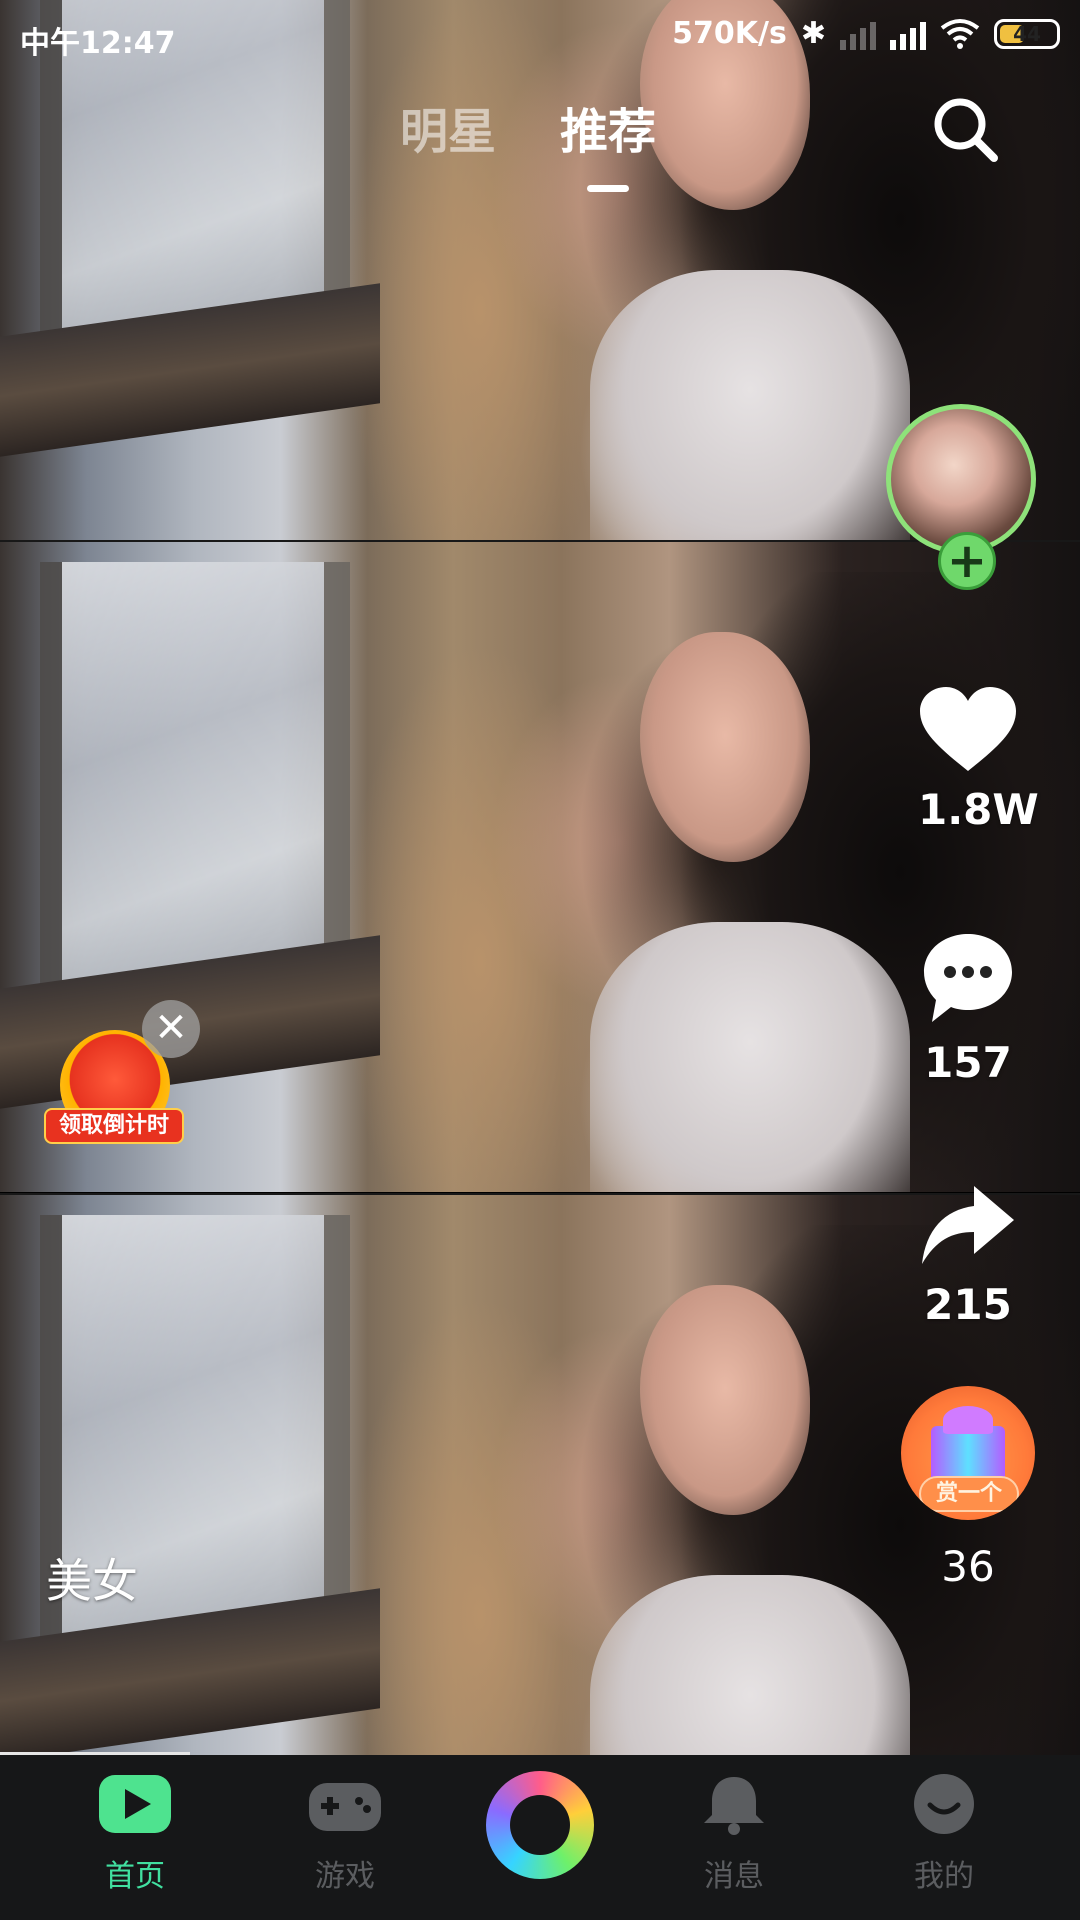  I want to click on gamepad-icon, so click(345, 1804).